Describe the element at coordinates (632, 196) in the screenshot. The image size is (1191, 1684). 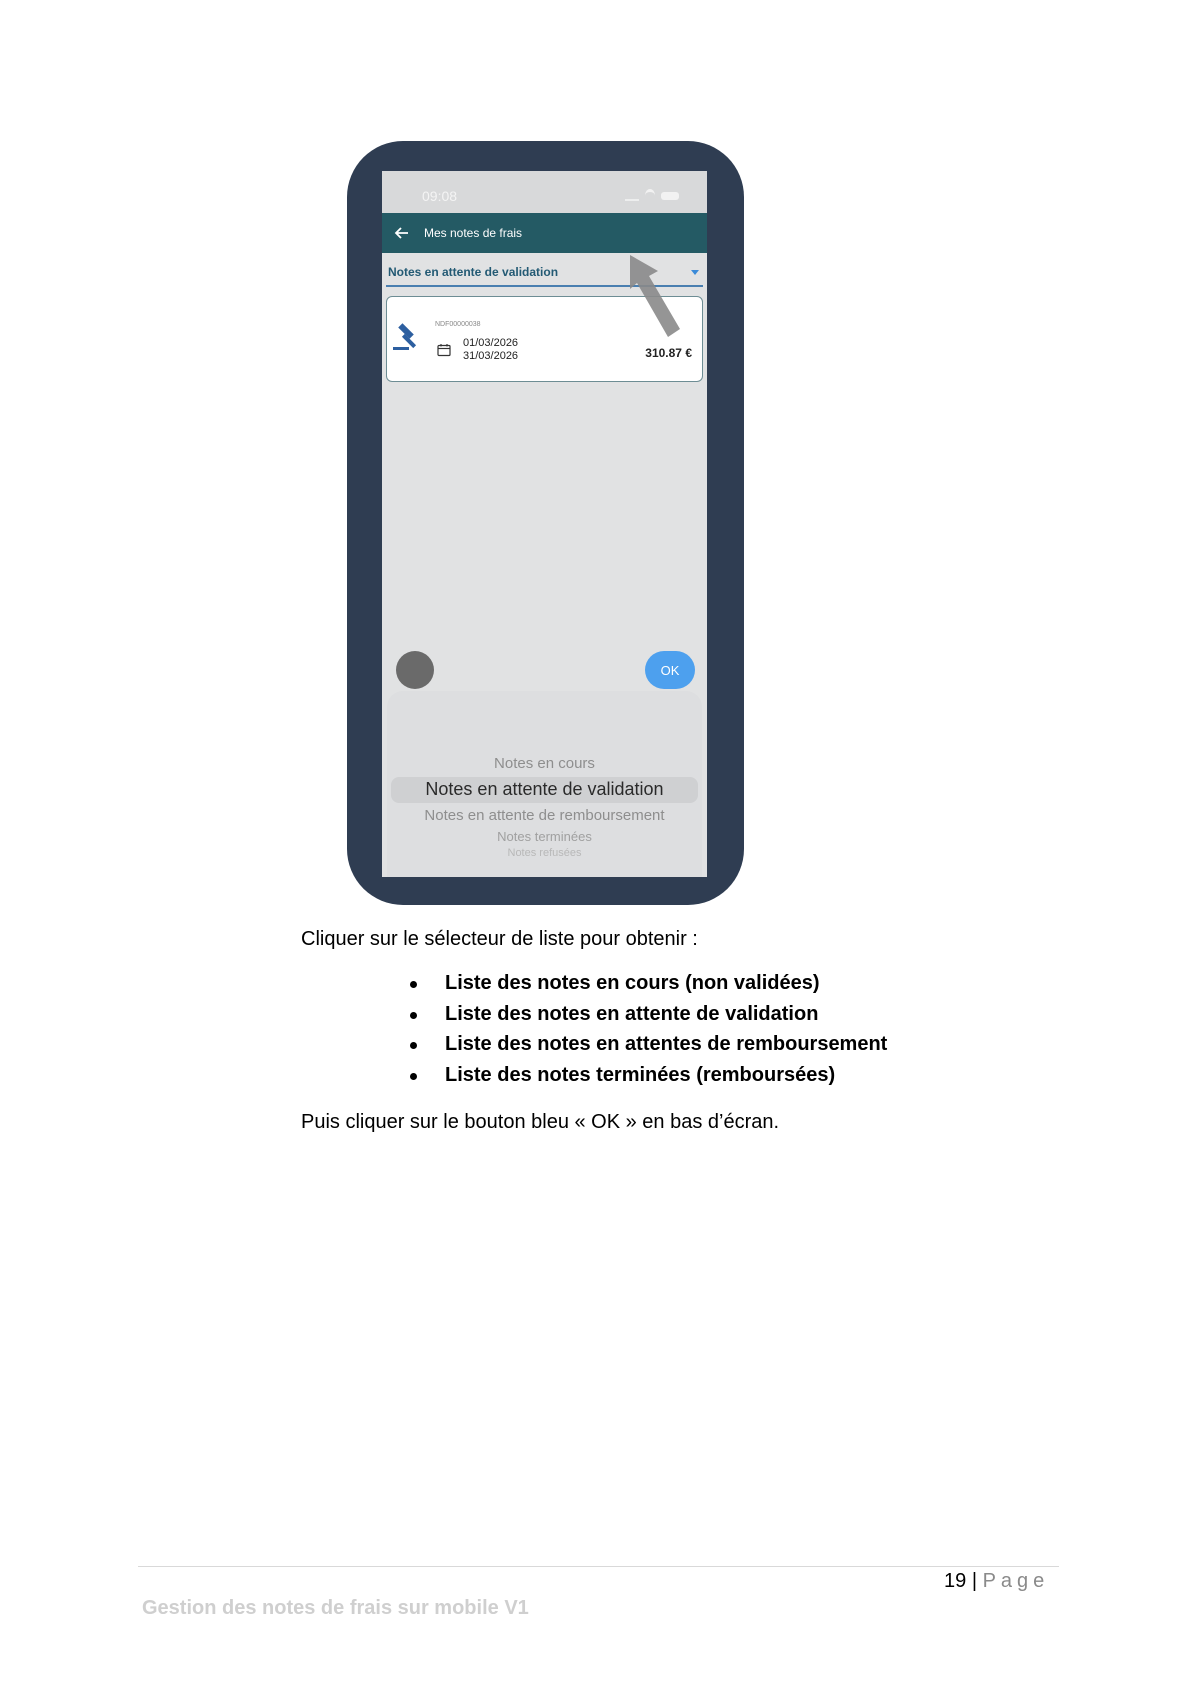
I see `signal-icon` at that location.